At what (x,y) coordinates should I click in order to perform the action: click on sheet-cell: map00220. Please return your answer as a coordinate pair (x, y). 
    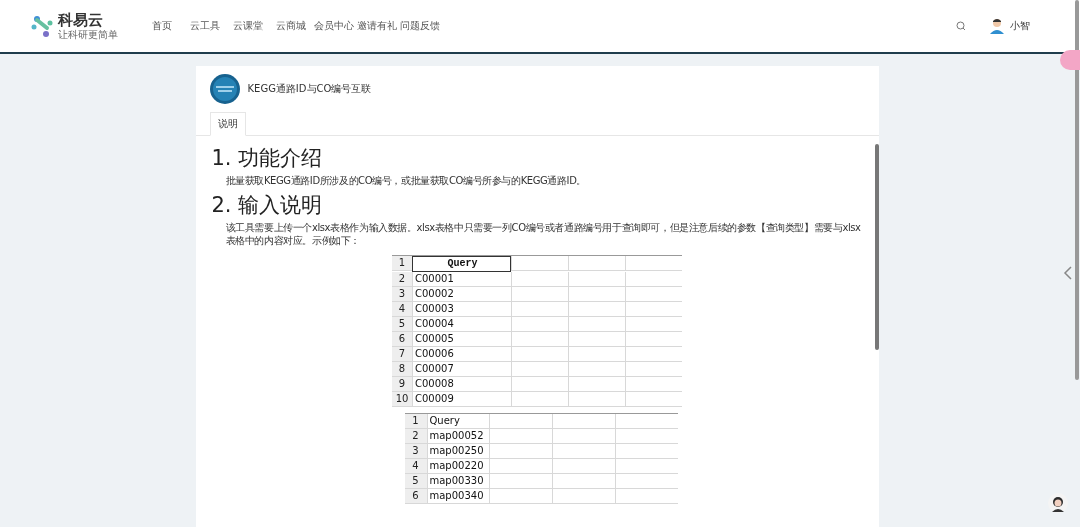
    Looking at the image, I should click on (457, 466).